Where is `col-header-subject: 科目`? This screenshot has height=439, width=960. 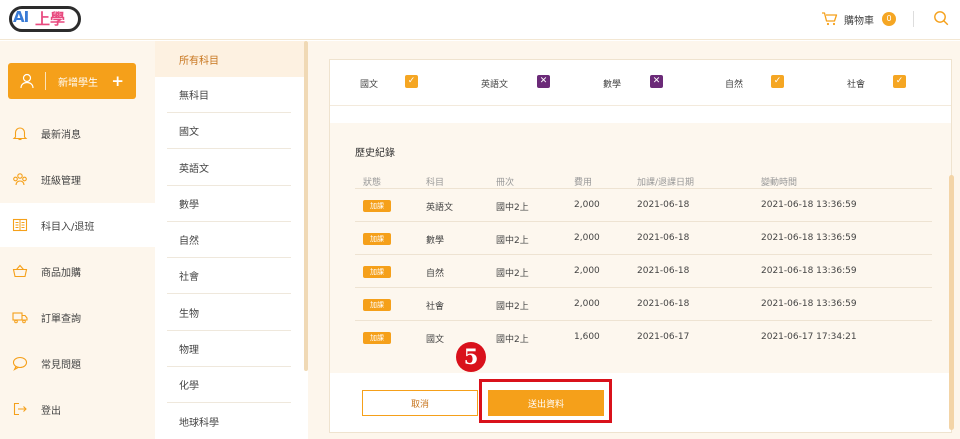 col-header-subject: 科目 is located at coordinates (435, 183).